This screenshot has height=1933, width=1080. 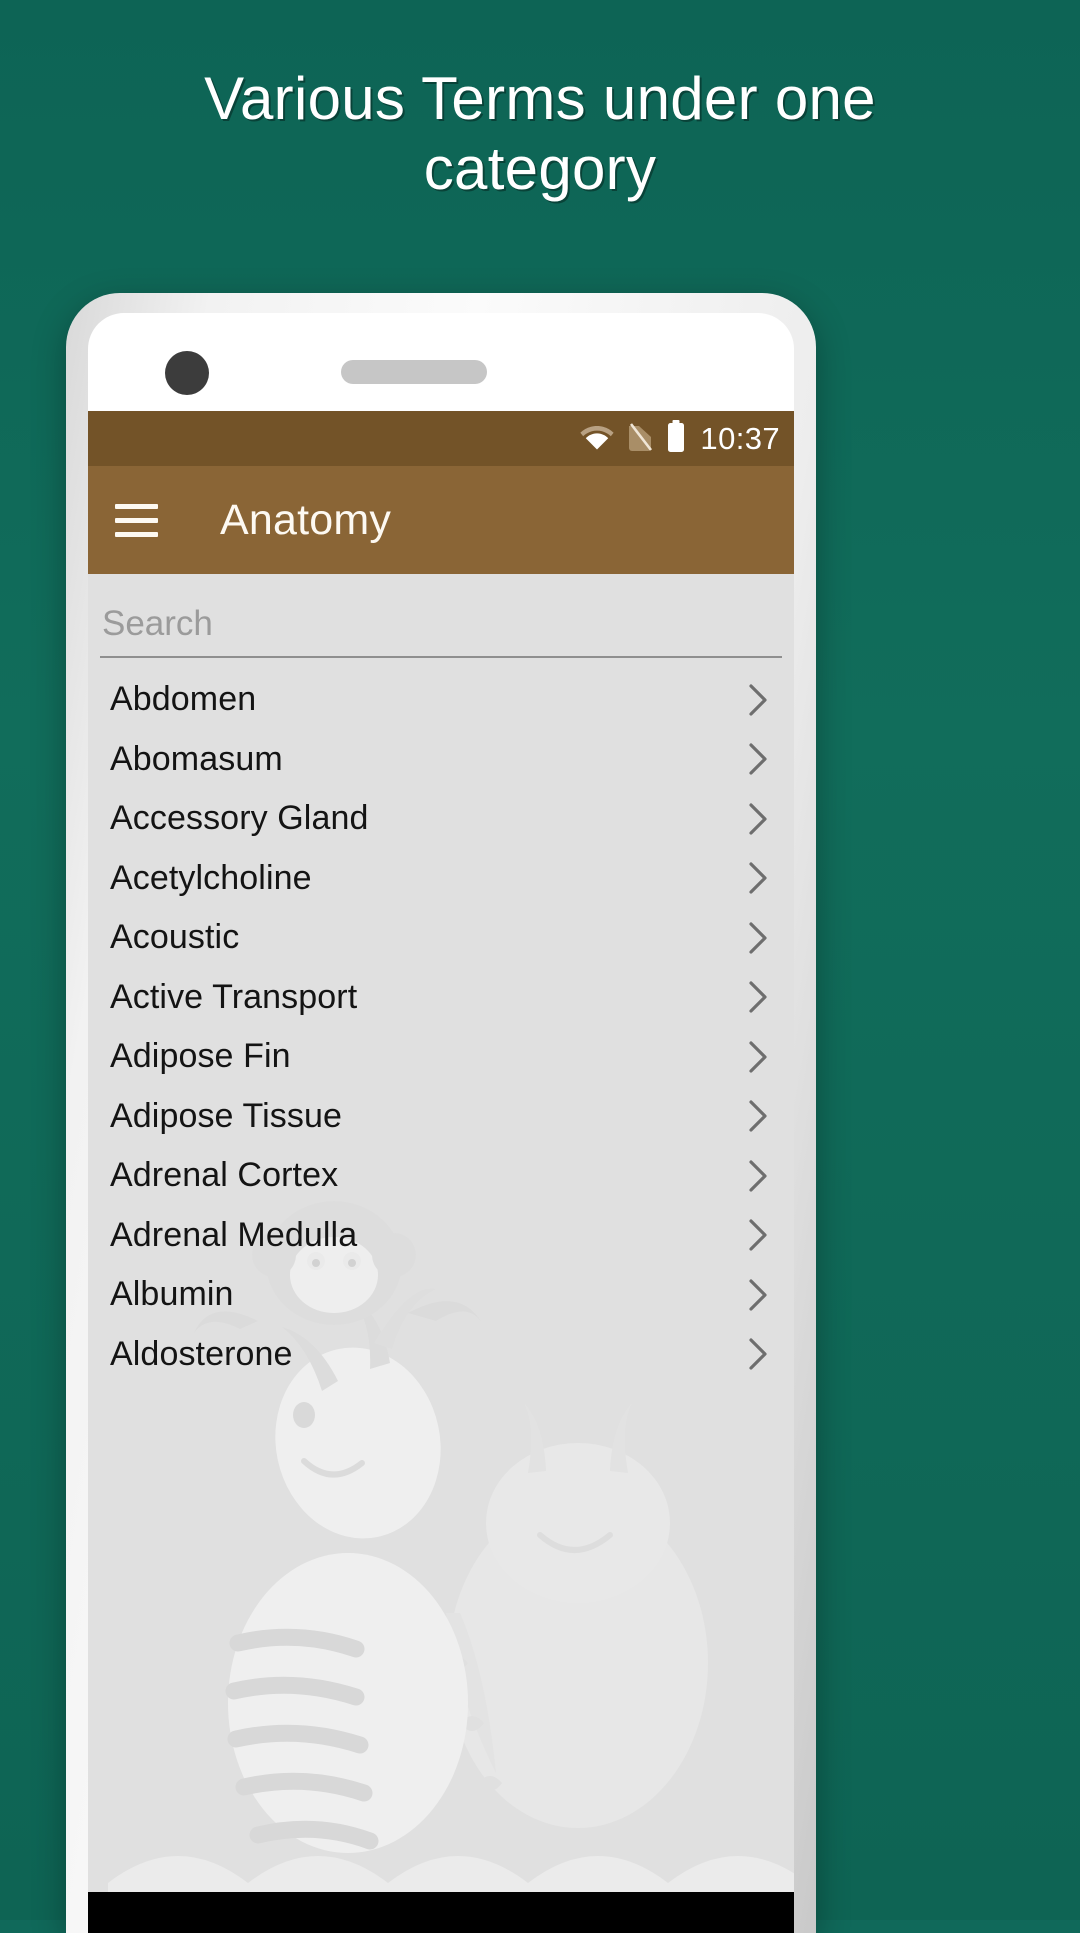 What do you see at coordinates (175, 937) in the screenshot?
I see `list-item-label: Acoustic` at bounding box center [175, 937].